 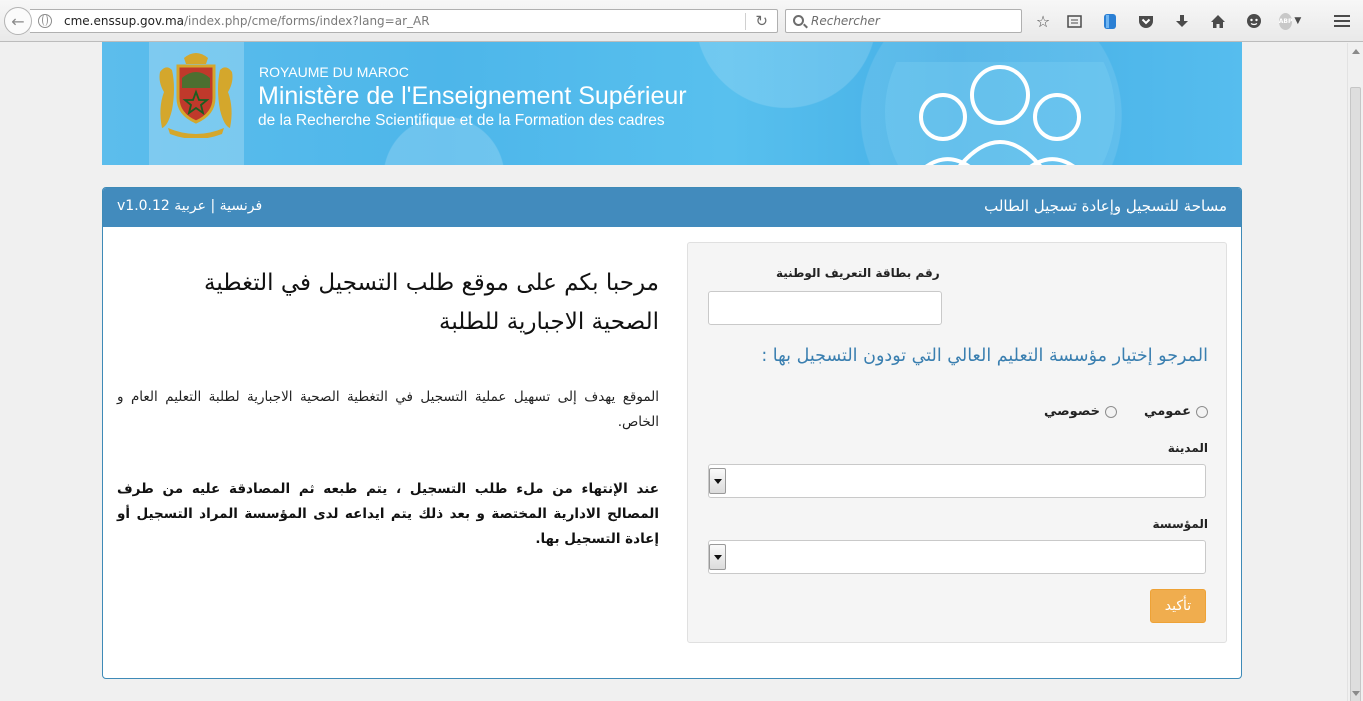 I want to click on institution-label: المؤسسة, so click(x=1180, y=524).